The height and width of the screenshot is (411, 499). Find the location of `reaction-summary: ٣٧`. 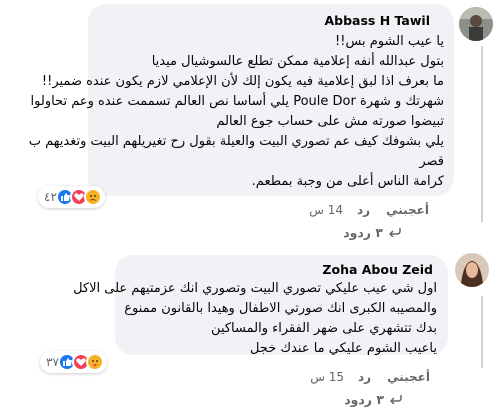

reaction-summary: ٣٧ is located at coordinates (73, 362).